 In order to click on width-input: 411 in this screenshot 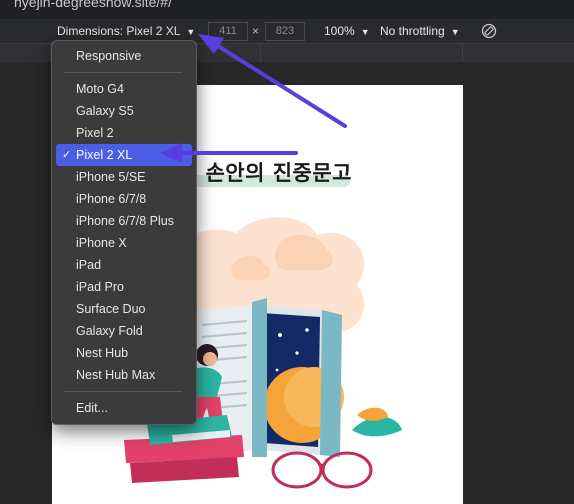, I will do `click(228, 31)`.